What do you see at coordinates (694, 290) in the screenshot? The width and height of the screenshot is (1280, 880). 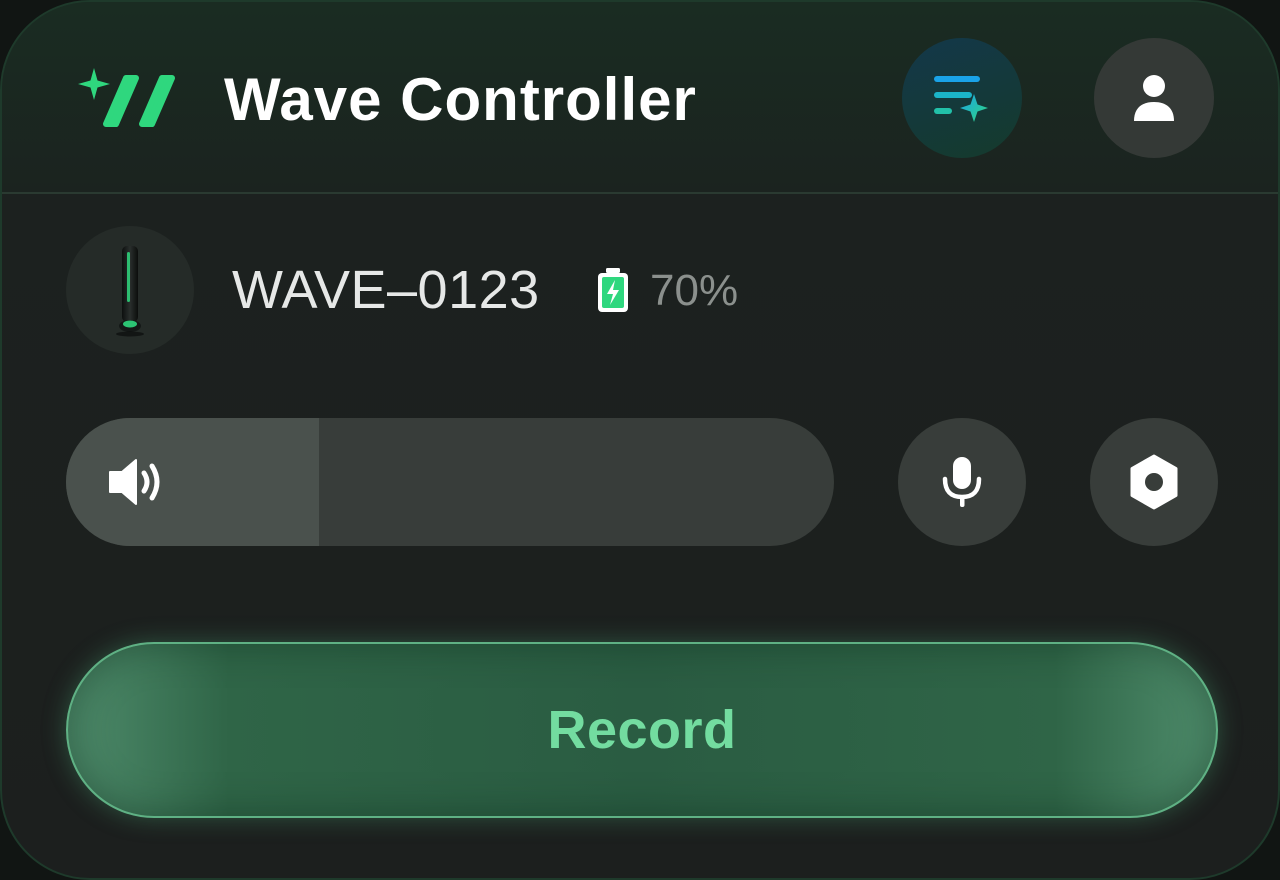 I see `battery-percentage: 70%` at bounding box center [694, 290].